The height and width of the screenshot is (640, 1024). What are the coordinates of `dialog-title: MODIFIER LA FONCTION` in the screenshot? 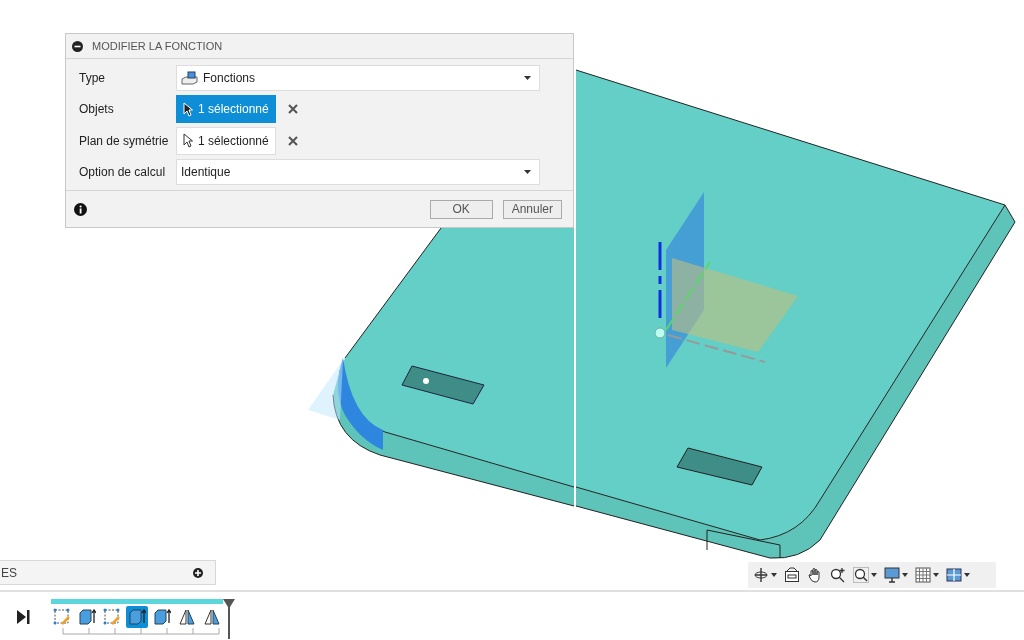 It's located at (157, 46).